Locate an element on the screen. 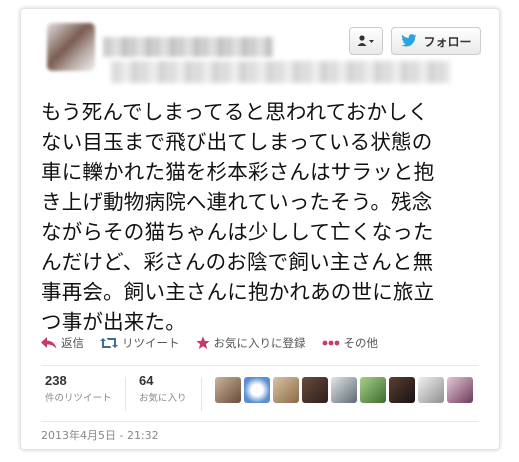 Image resolution: width=519 pixels, height=462 pixels. tweet-line: もう死んでしまってると思われておかしく is located at coordinates (235, 112).